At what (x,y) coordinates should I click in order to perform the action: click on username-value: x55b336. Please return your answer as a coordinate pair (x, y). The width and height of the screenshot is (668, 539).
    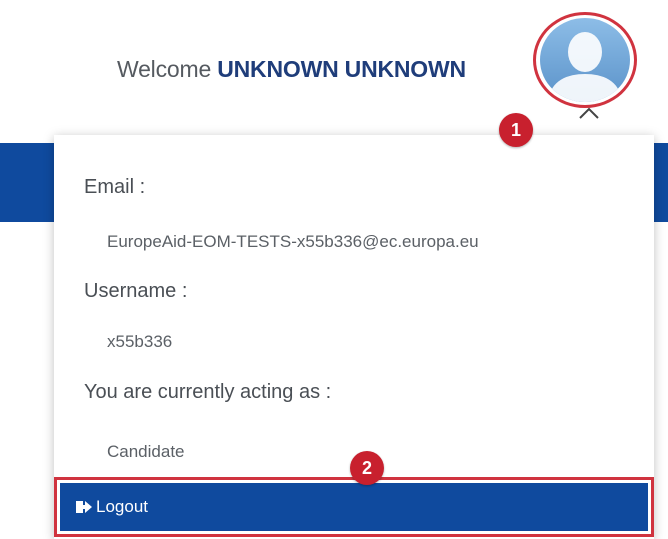
    Looking at the image, I should click on (140, 341).